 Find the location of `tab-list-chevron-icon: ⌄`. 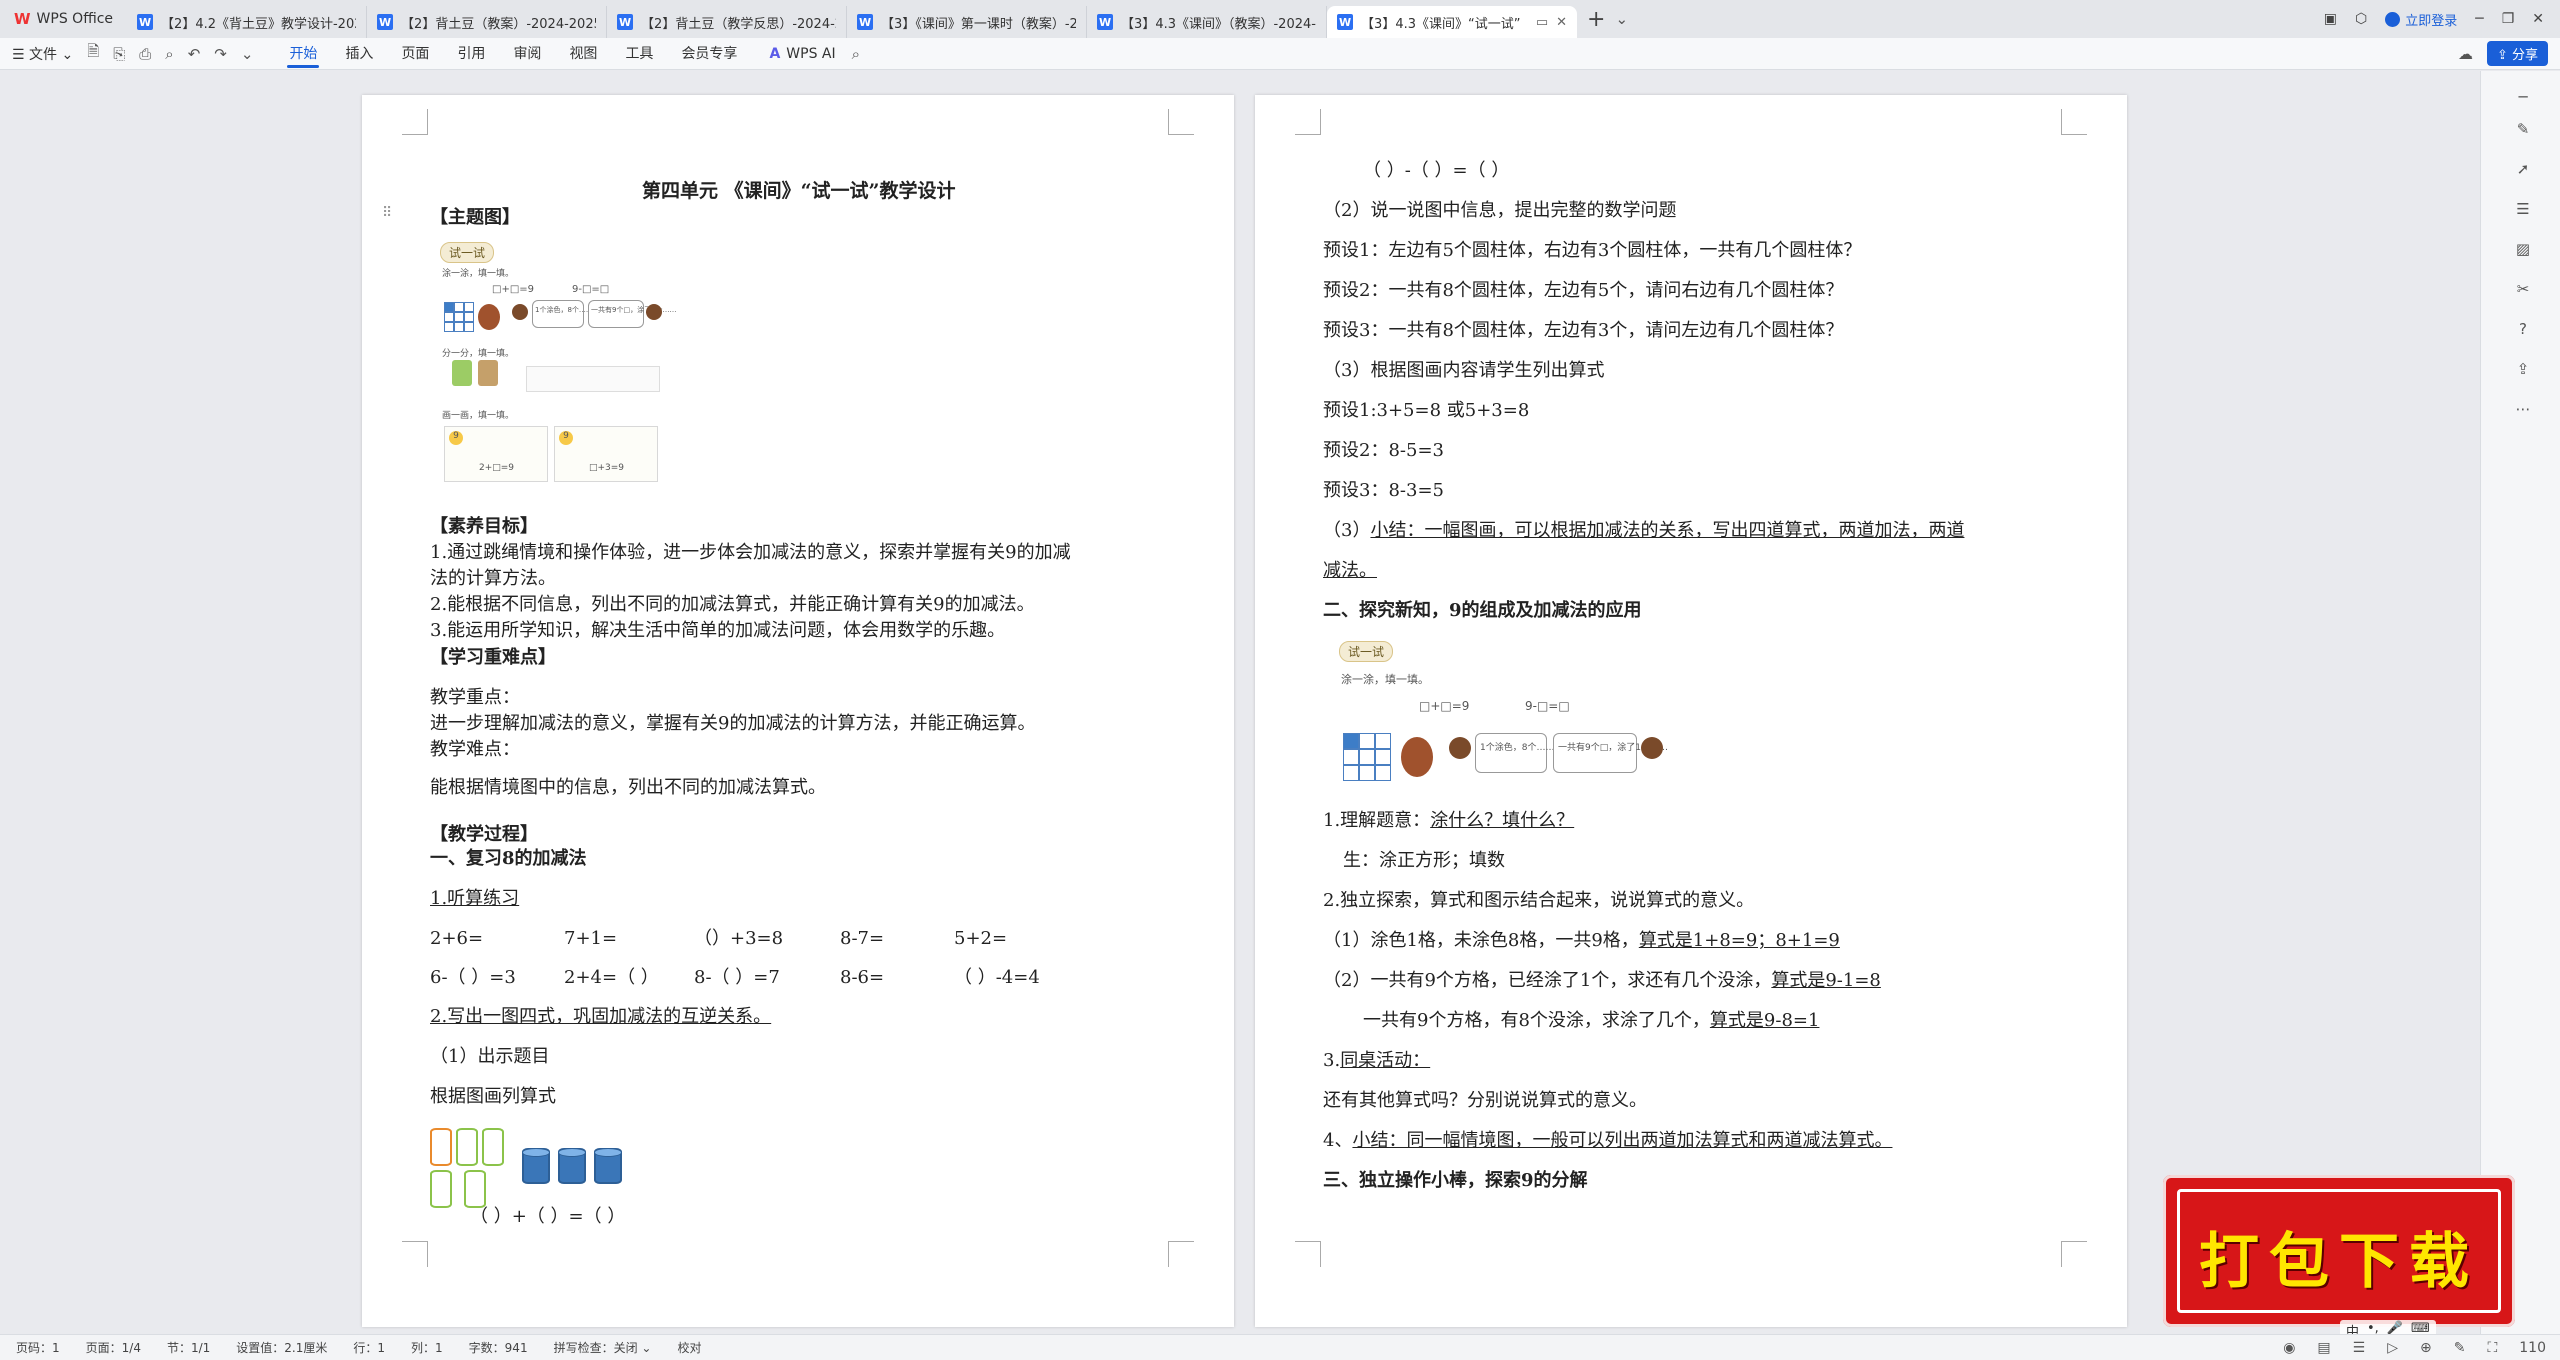

tab-list-chevron-icon: ⌄ is located at coordinates (1621, 19).